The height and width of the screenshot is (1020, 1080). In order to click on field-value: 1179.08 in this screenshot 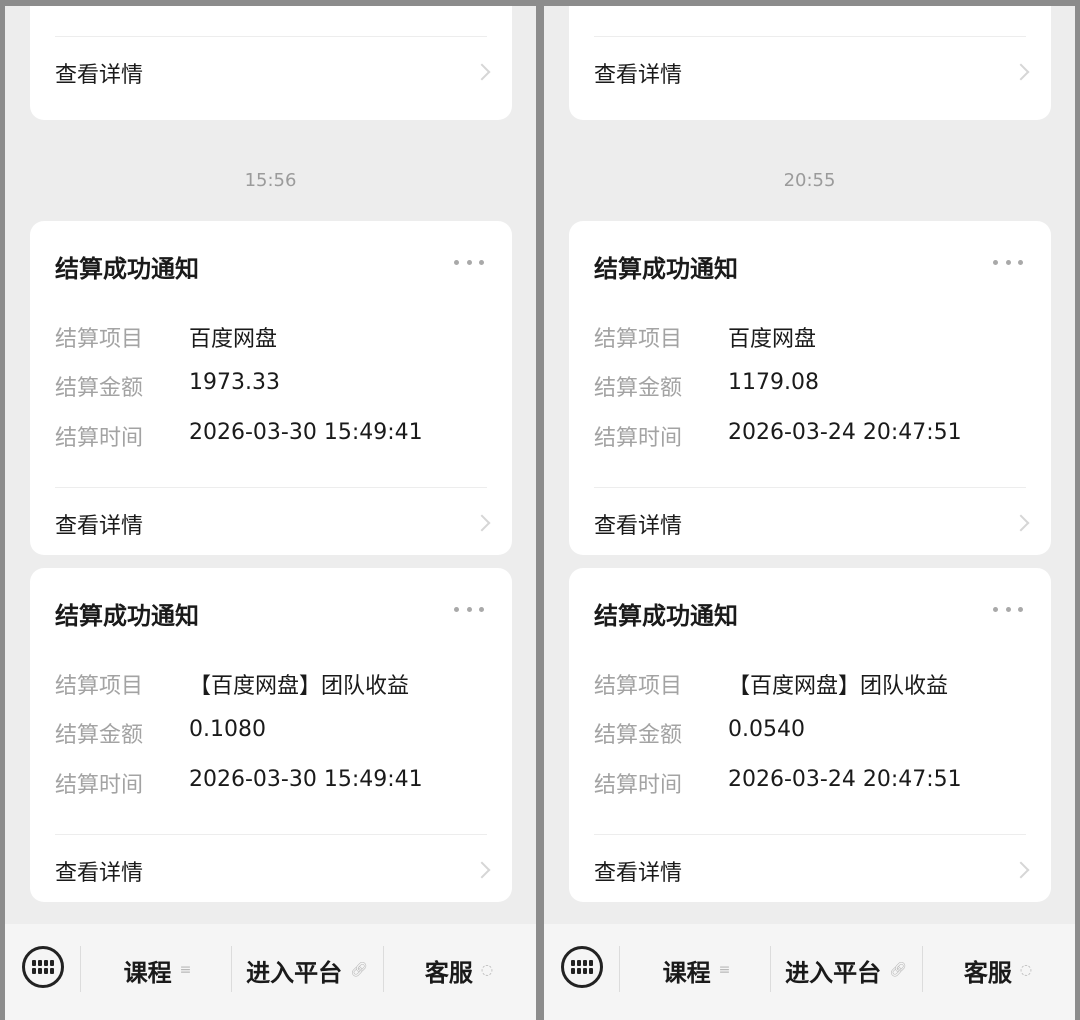, I will do `click(773, 382)`.